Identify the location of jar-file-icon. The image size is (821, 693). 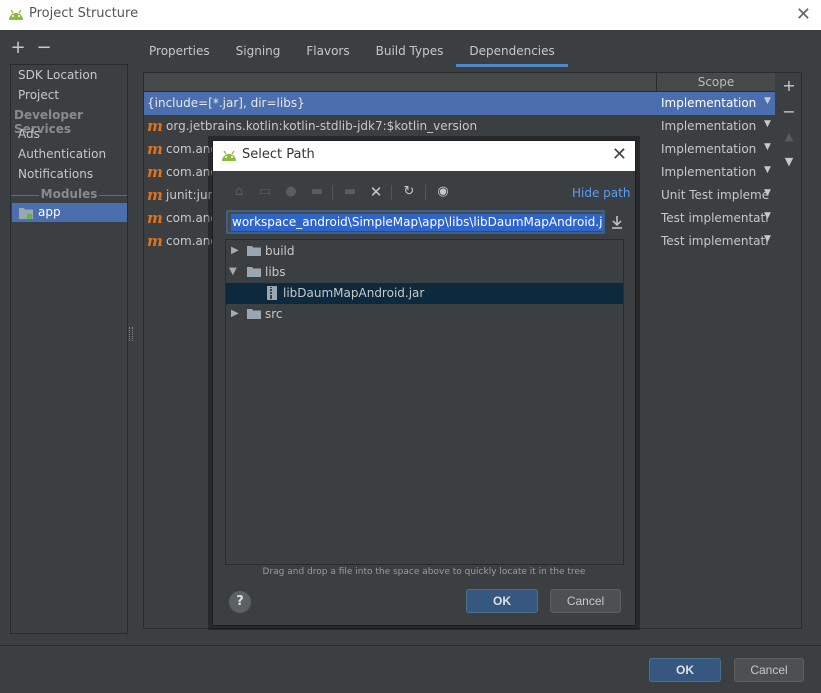
(272, 293).